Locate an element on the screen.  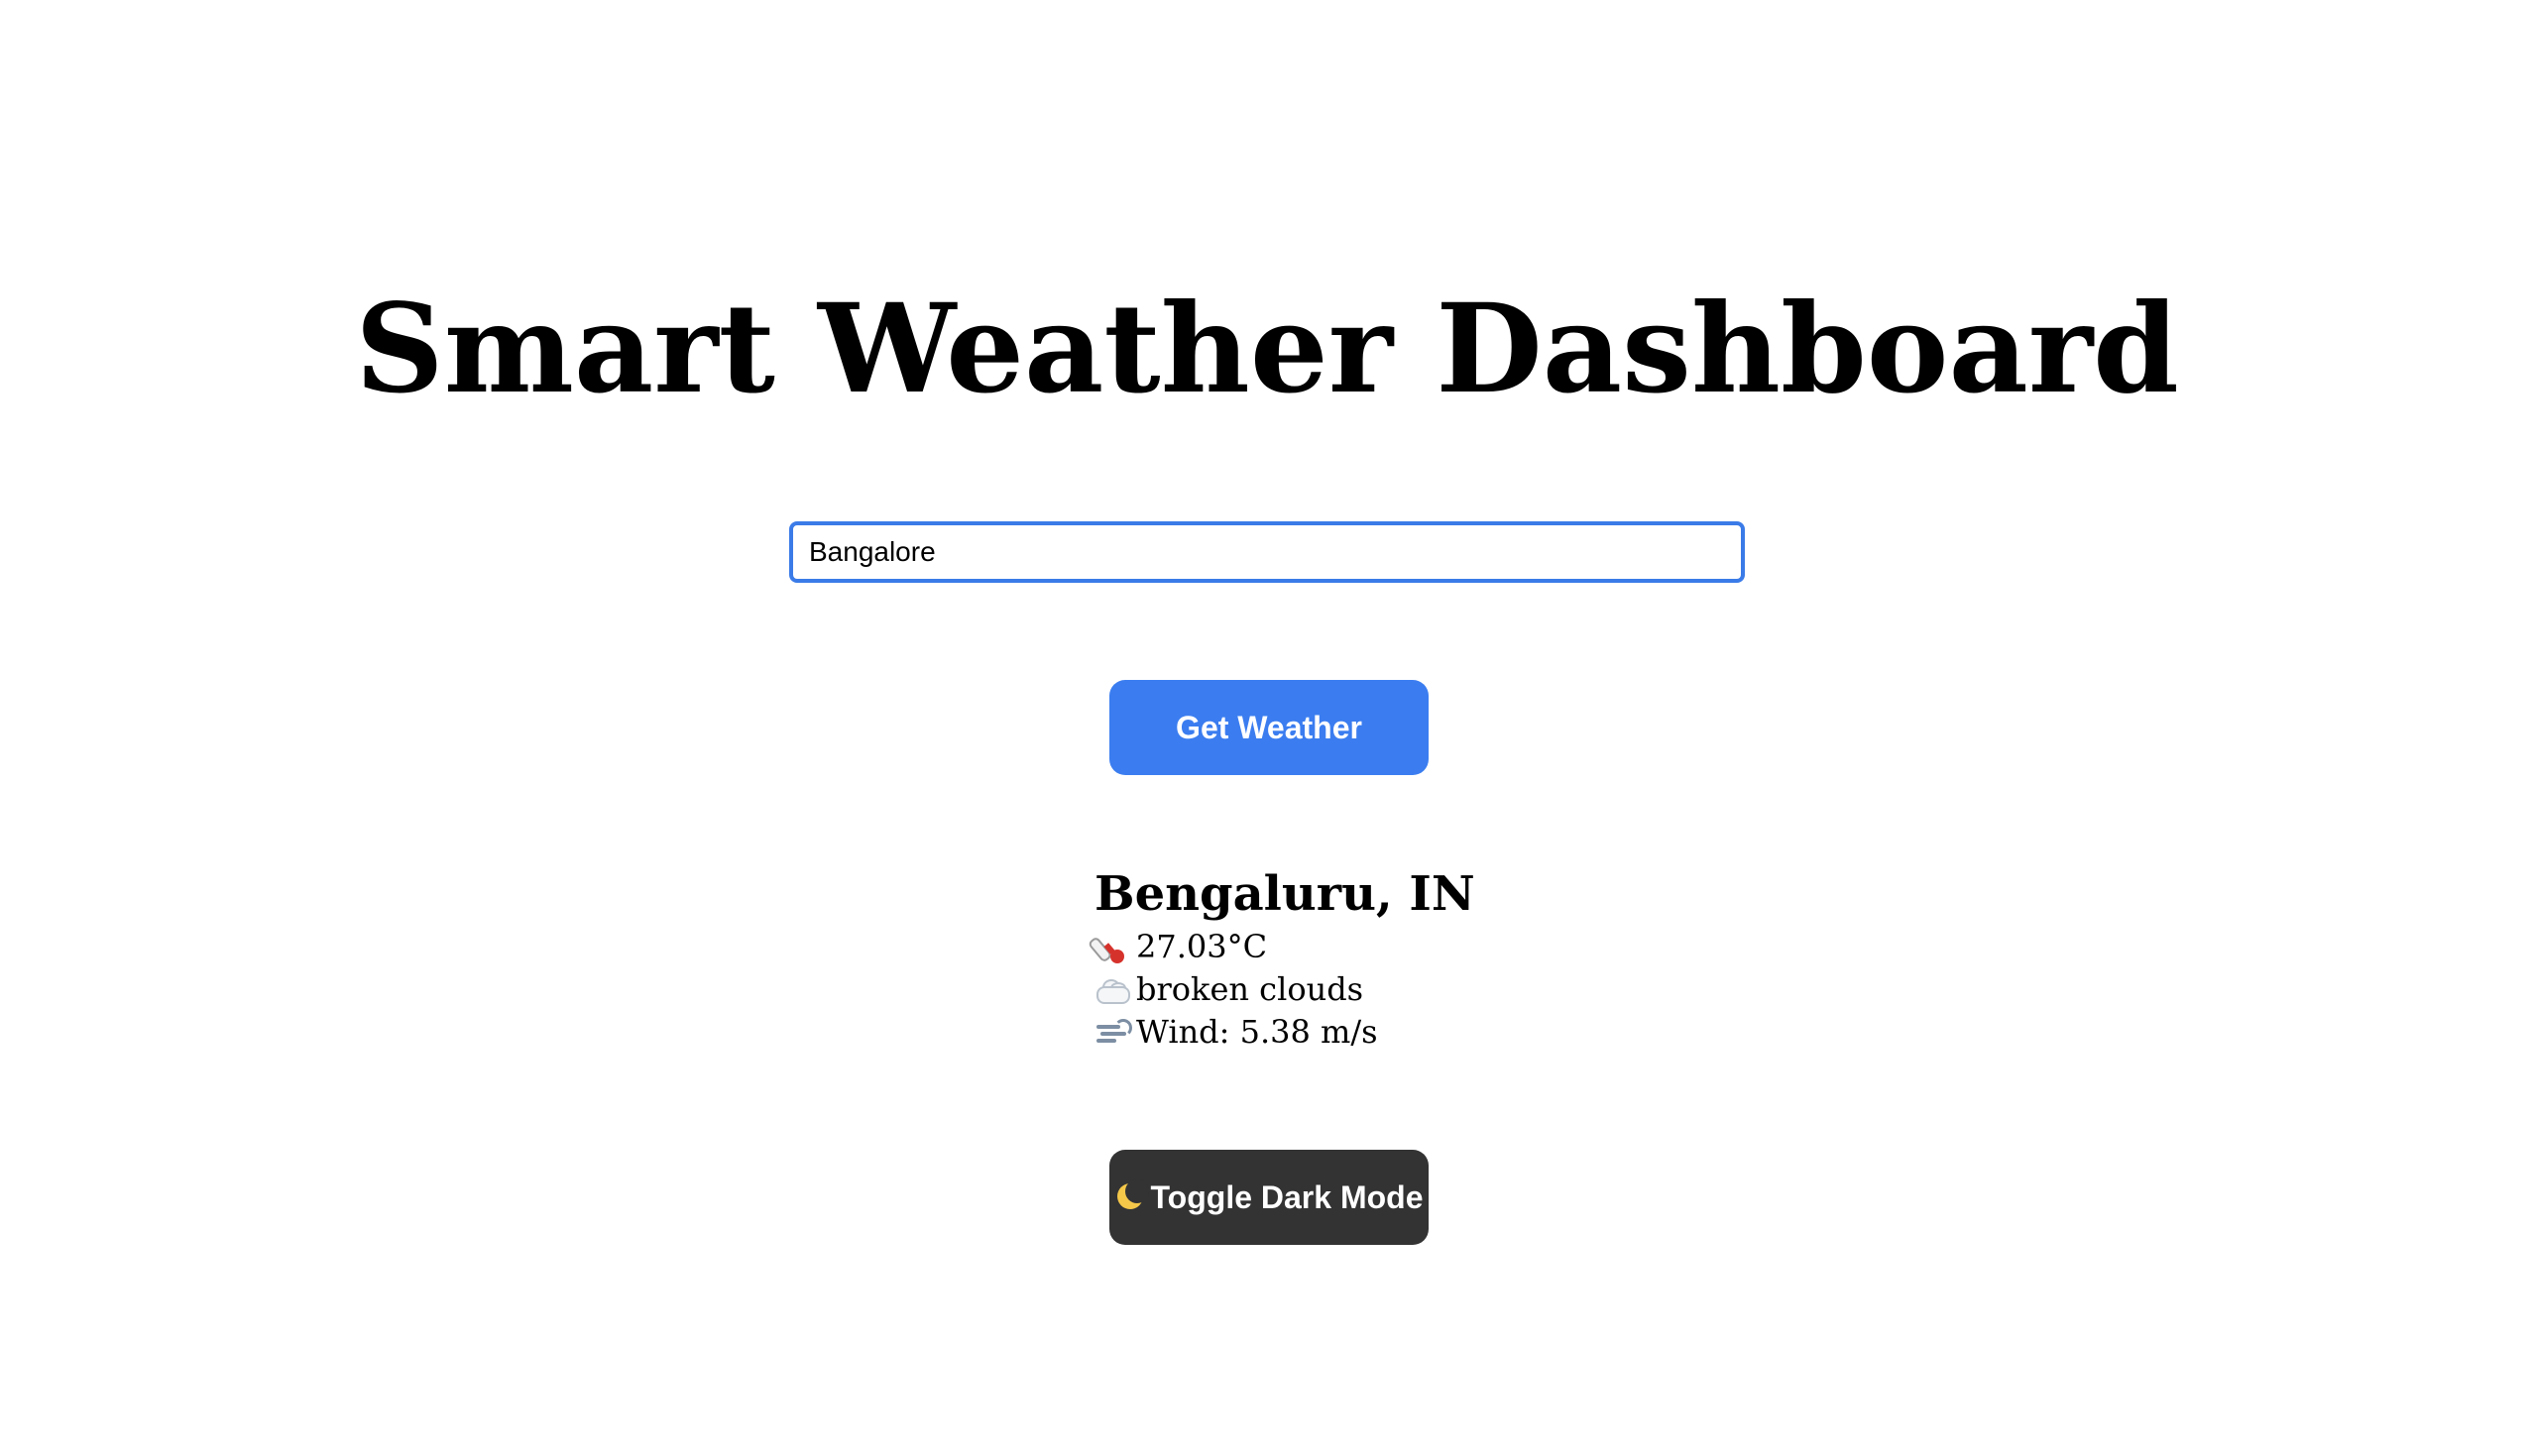
wind-value: Wind: 5.38 m/s is located at coordinates (1257, 1032).